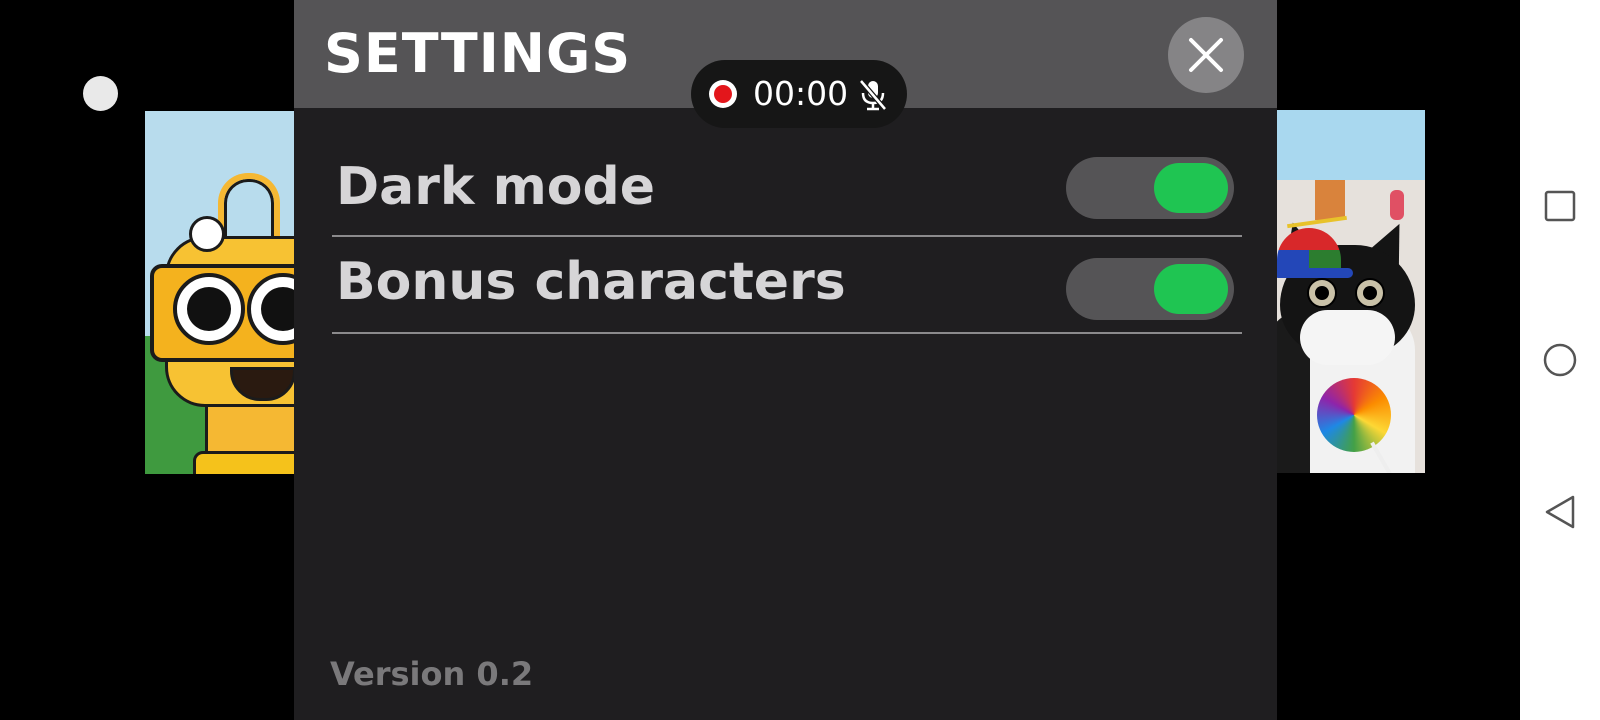 The image size is (1600, 720). What do you see at coordinates (100, 93) in the screenshot?
I see `status-dot` at bounding box center [100, 93].